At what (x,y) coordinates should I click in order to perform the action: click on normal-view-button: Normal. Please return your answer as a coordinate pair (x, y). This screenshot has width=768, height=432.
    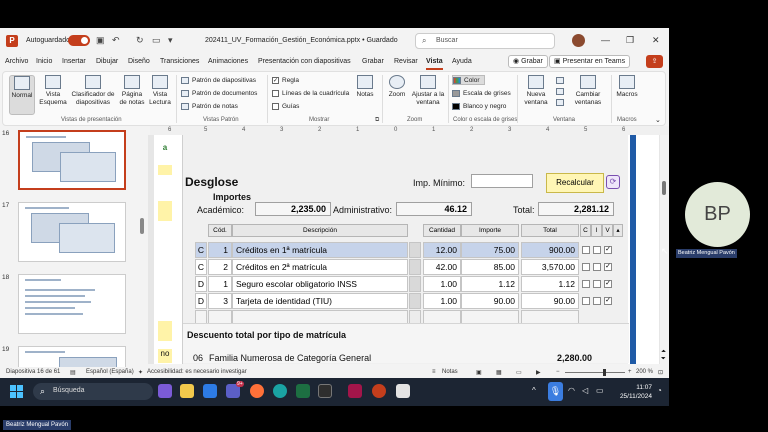
    Looking at the image, I should click on (22, 95).